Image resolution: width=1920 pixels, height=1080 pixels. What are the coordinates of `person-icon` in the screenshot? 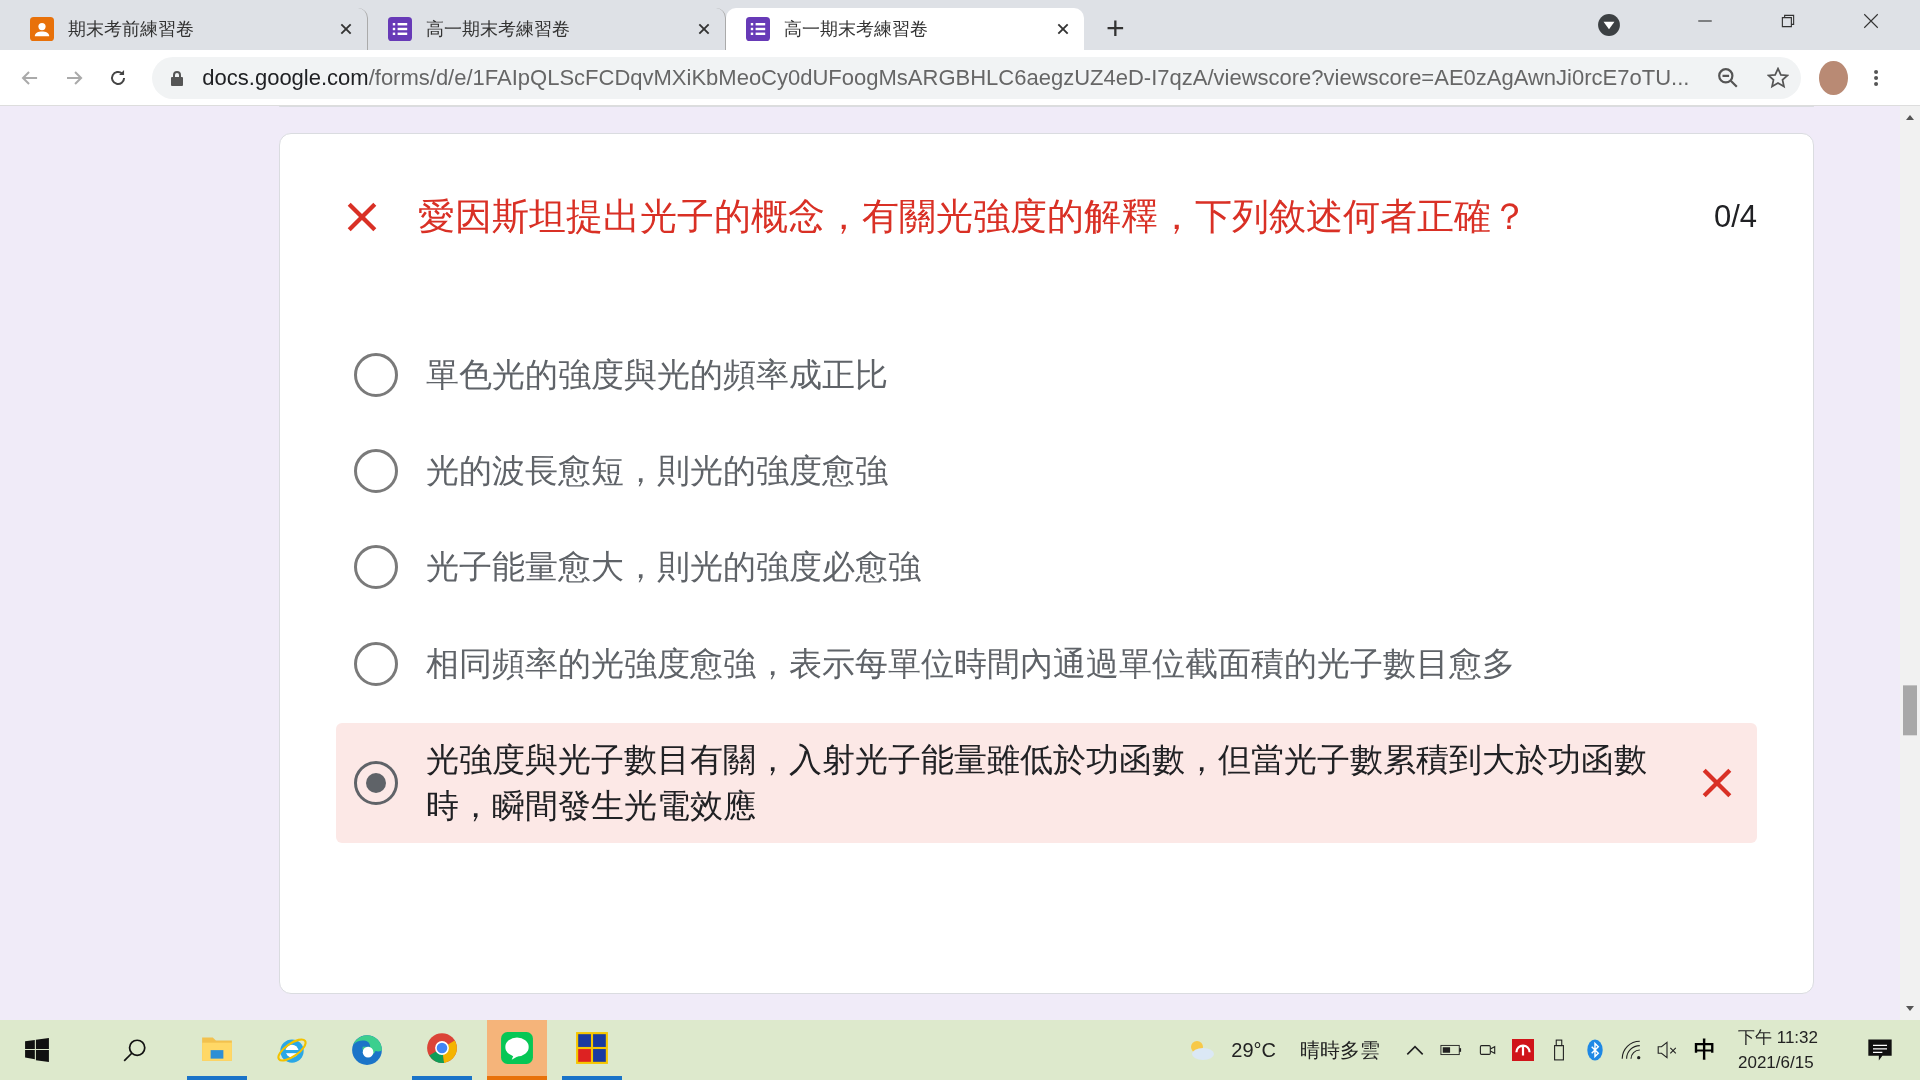 It's located at (42, 29).